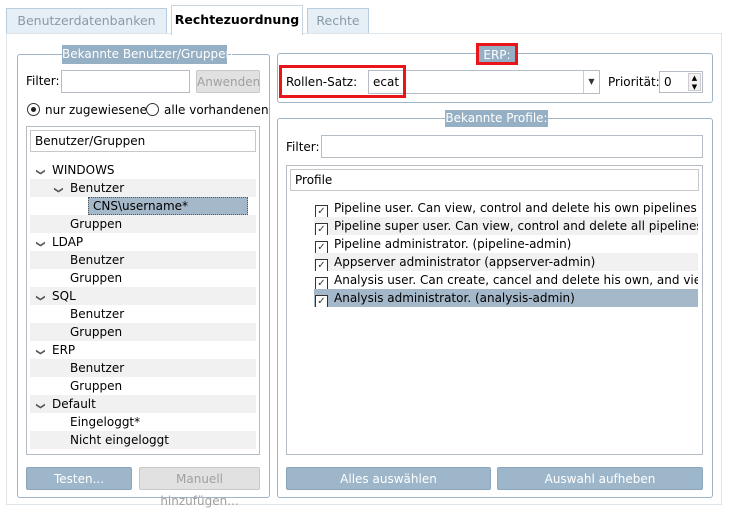 The image size is (729, 512). Describe the element at coordinates (64, 350) in the screenshot. I see `tree-item-label: ERP` at that location.